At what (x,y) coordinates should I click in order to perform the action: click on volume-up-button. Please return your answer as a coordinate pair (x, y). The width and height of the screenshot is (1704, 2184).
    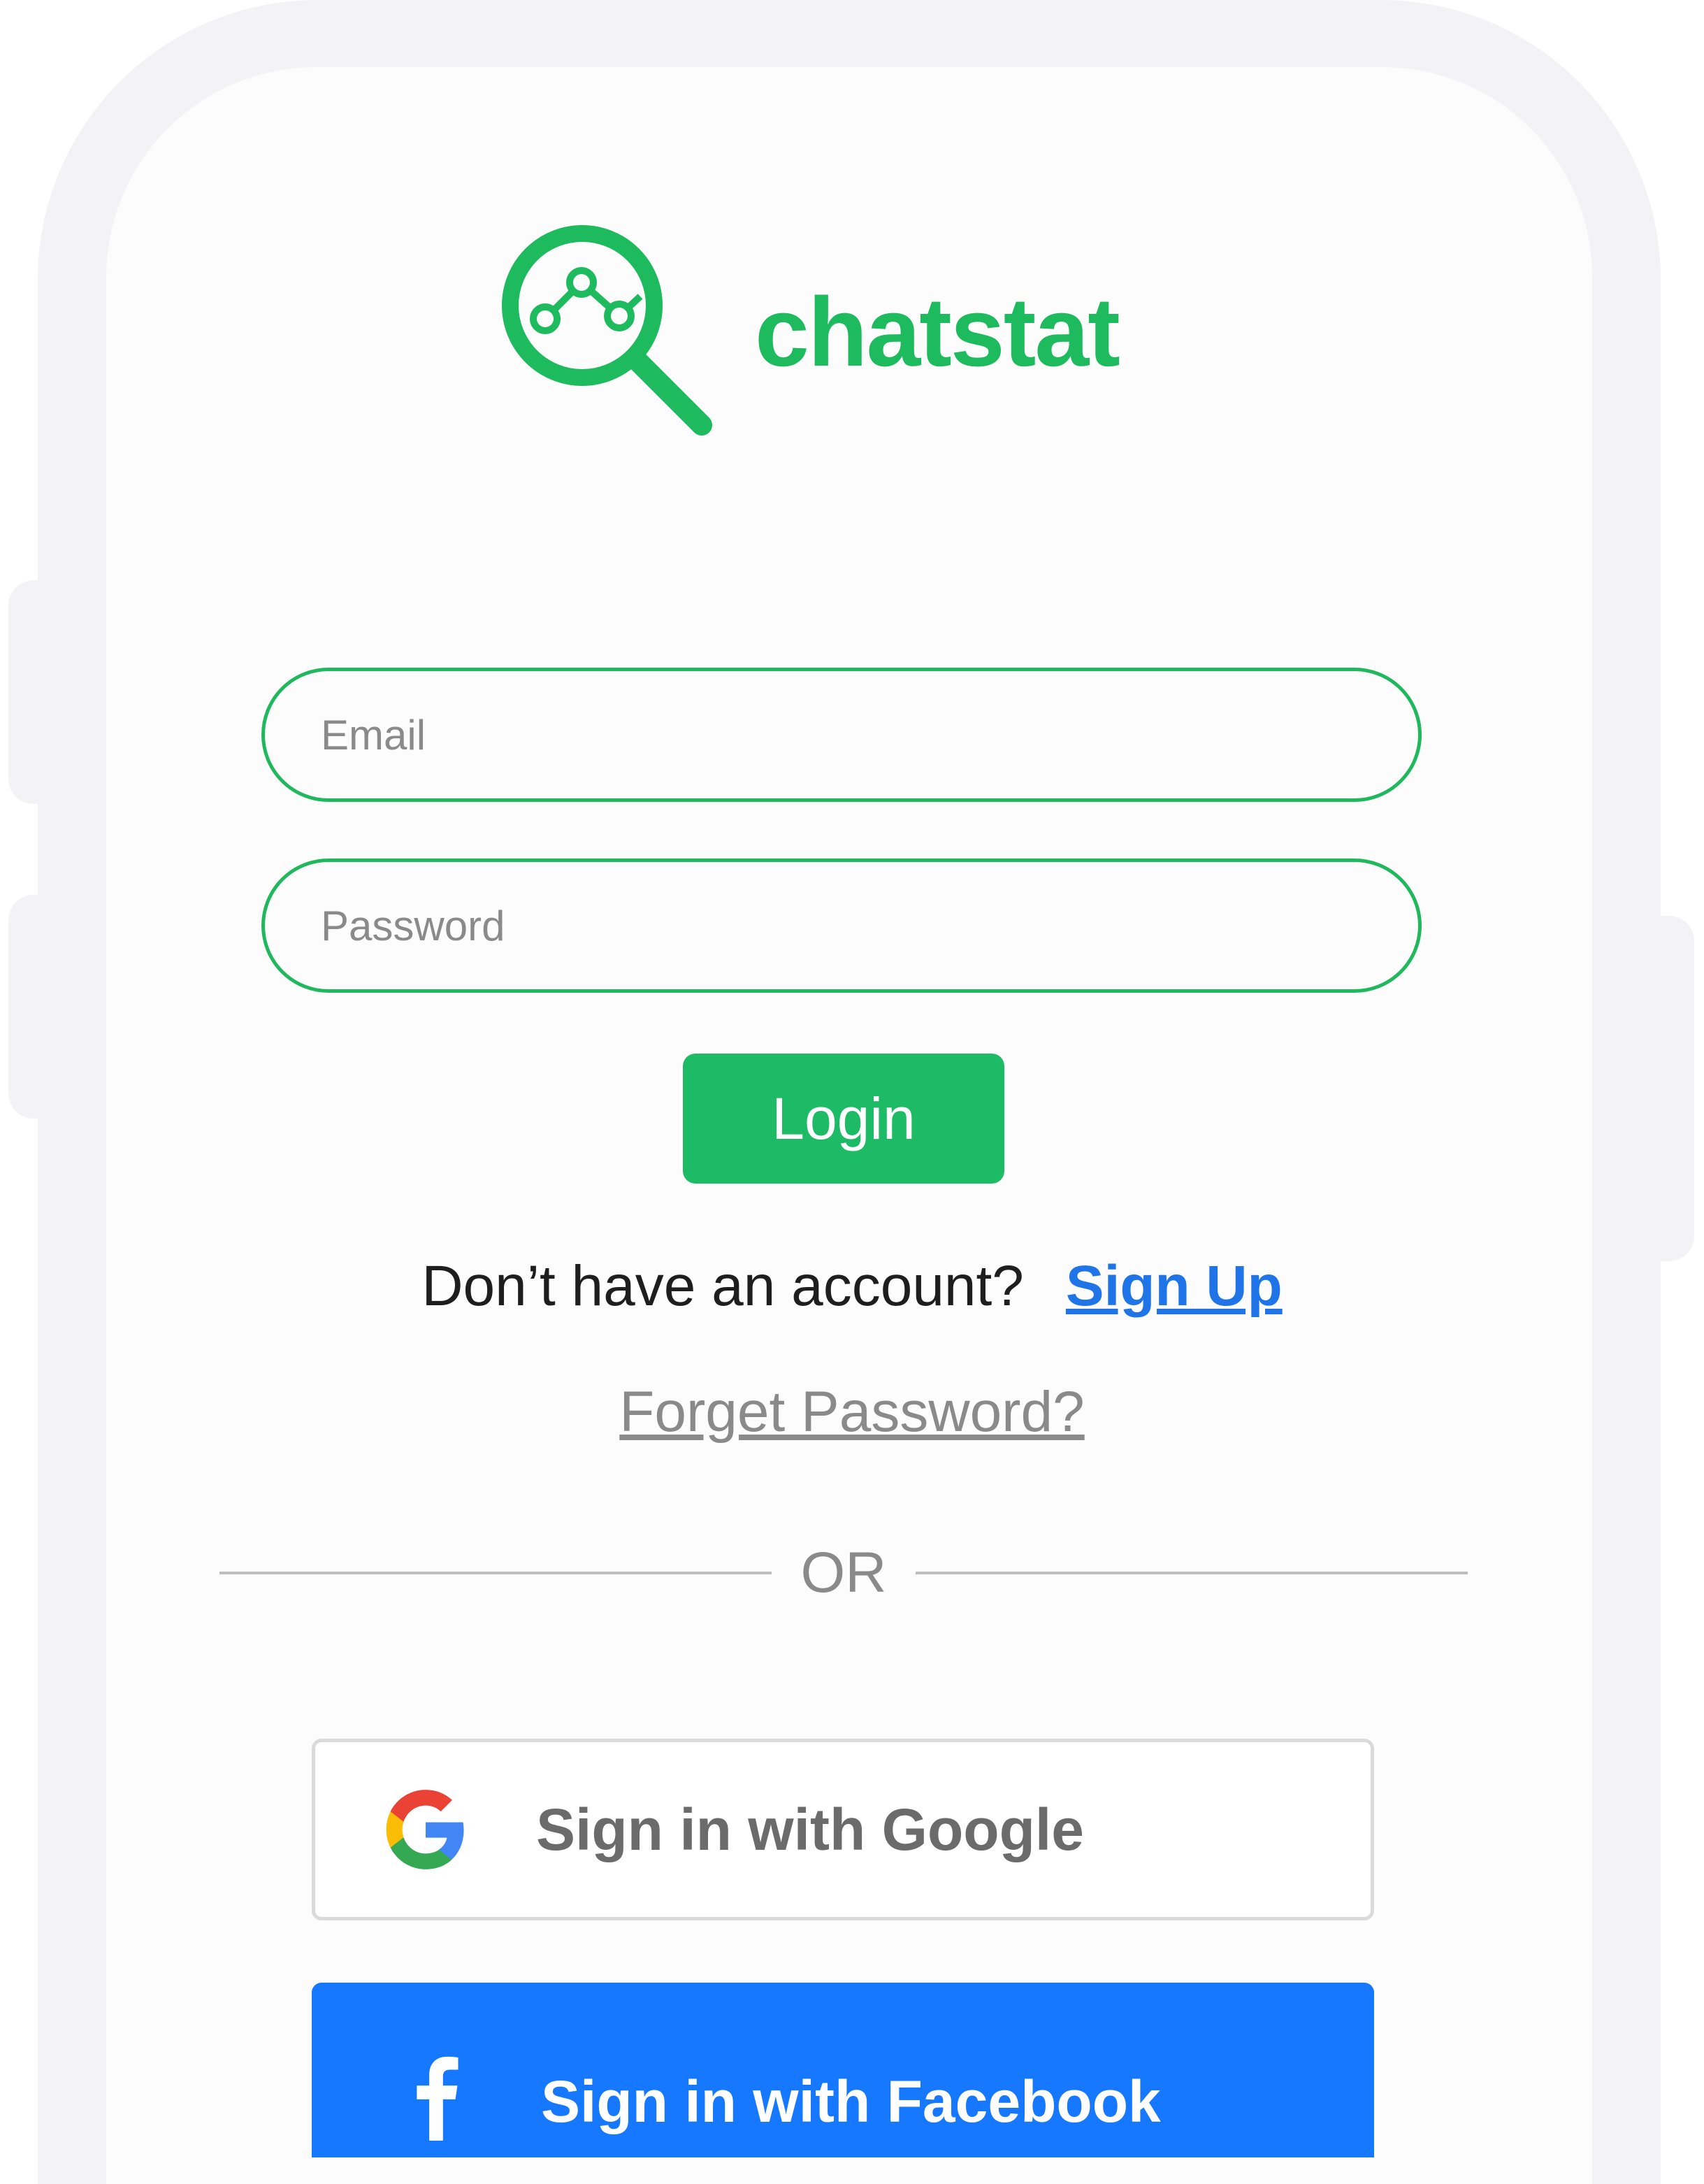
    Looking at the image, I should click on (39, 692).